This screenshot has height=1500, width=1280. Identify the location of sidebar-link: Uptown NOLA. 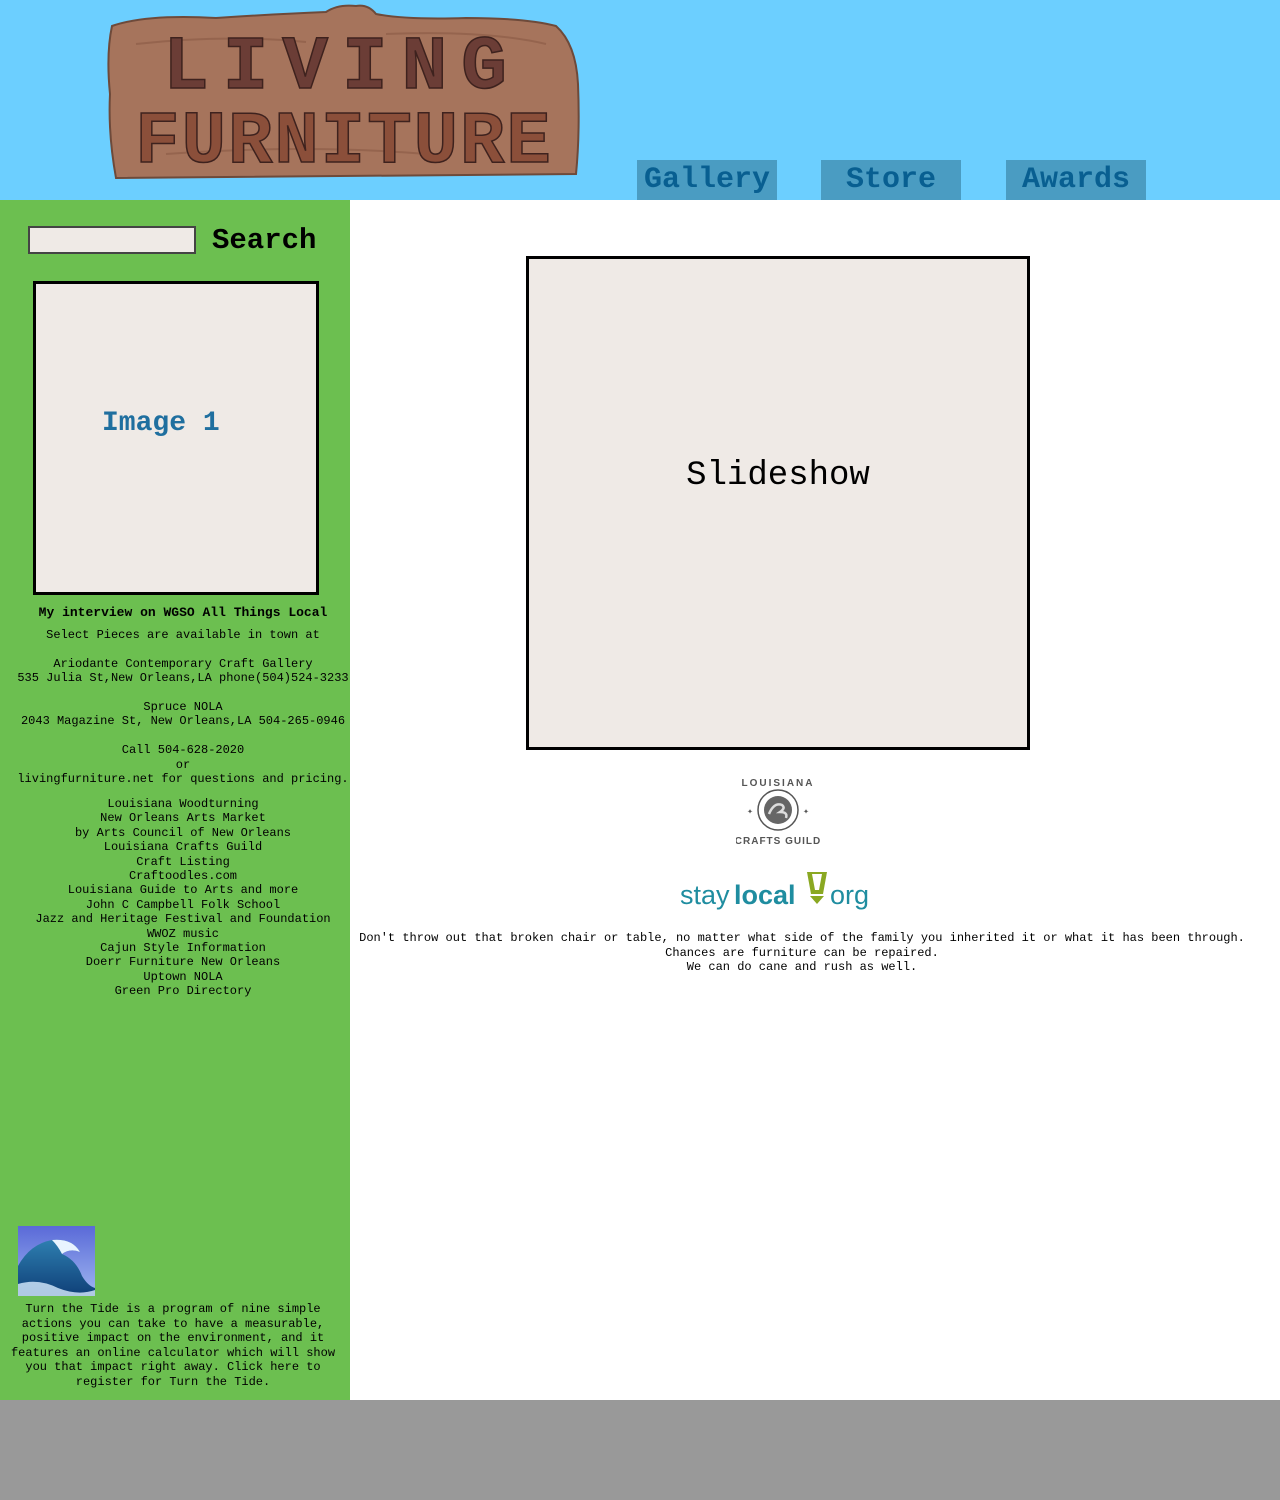
(183, 977).